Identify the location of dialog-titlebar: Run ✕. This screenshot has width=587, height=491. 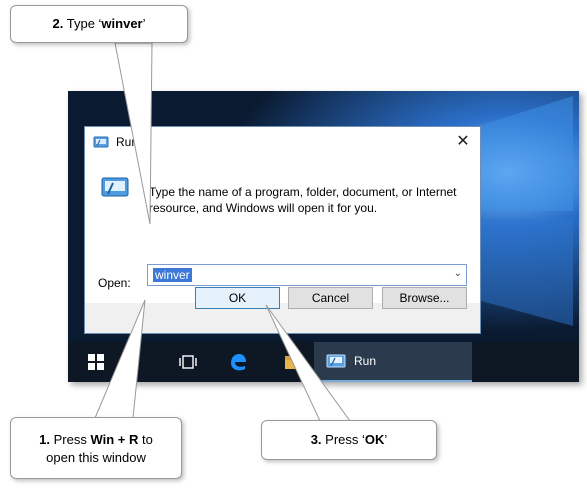
(282, 142).